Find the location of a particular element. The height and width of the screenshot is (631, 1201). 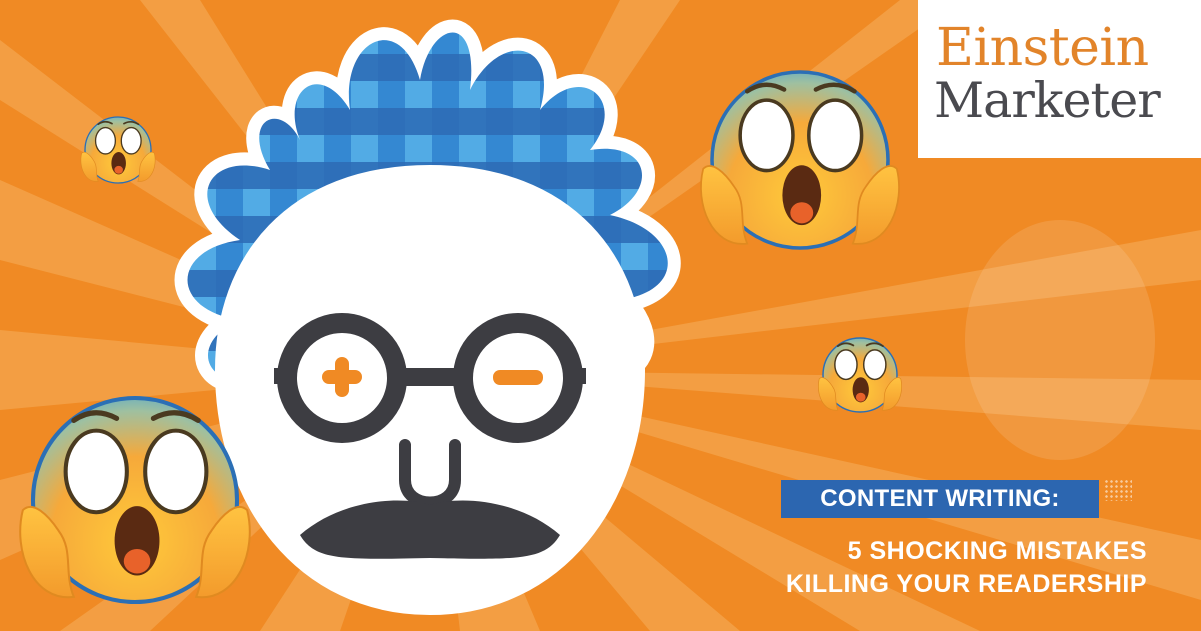

headline-tag: CONTENT WRITING: is located at coordinates (940, 499).